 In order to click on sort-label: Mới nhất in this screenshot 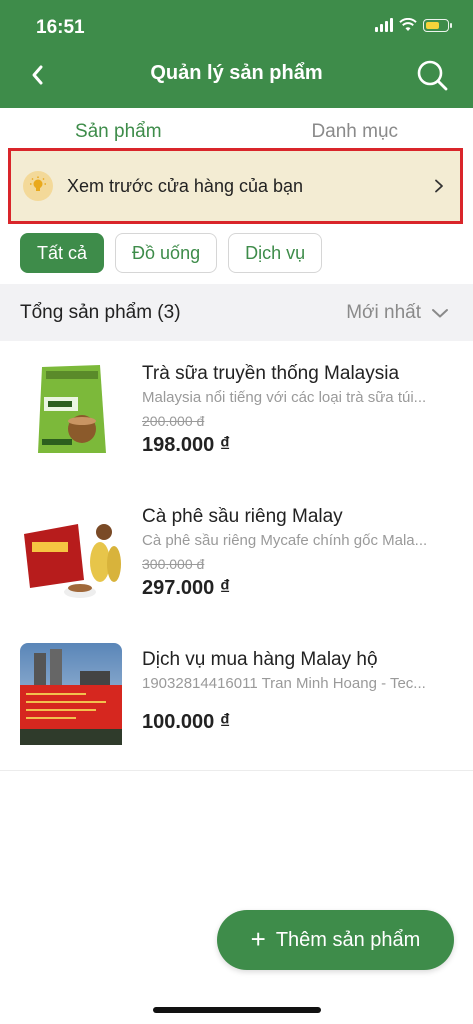, I will do `click(383, 312)`.